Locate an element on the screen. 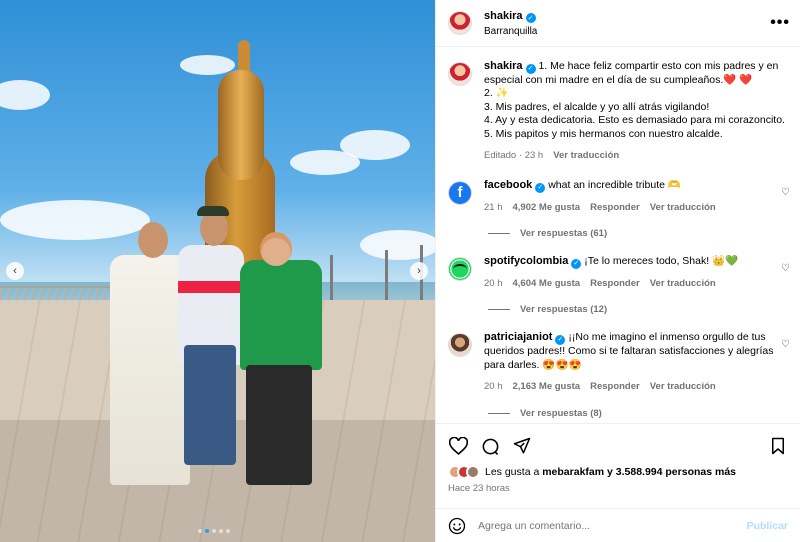 The image size is (800, 542). next-image-button: › is located at coordinates (419, 271).